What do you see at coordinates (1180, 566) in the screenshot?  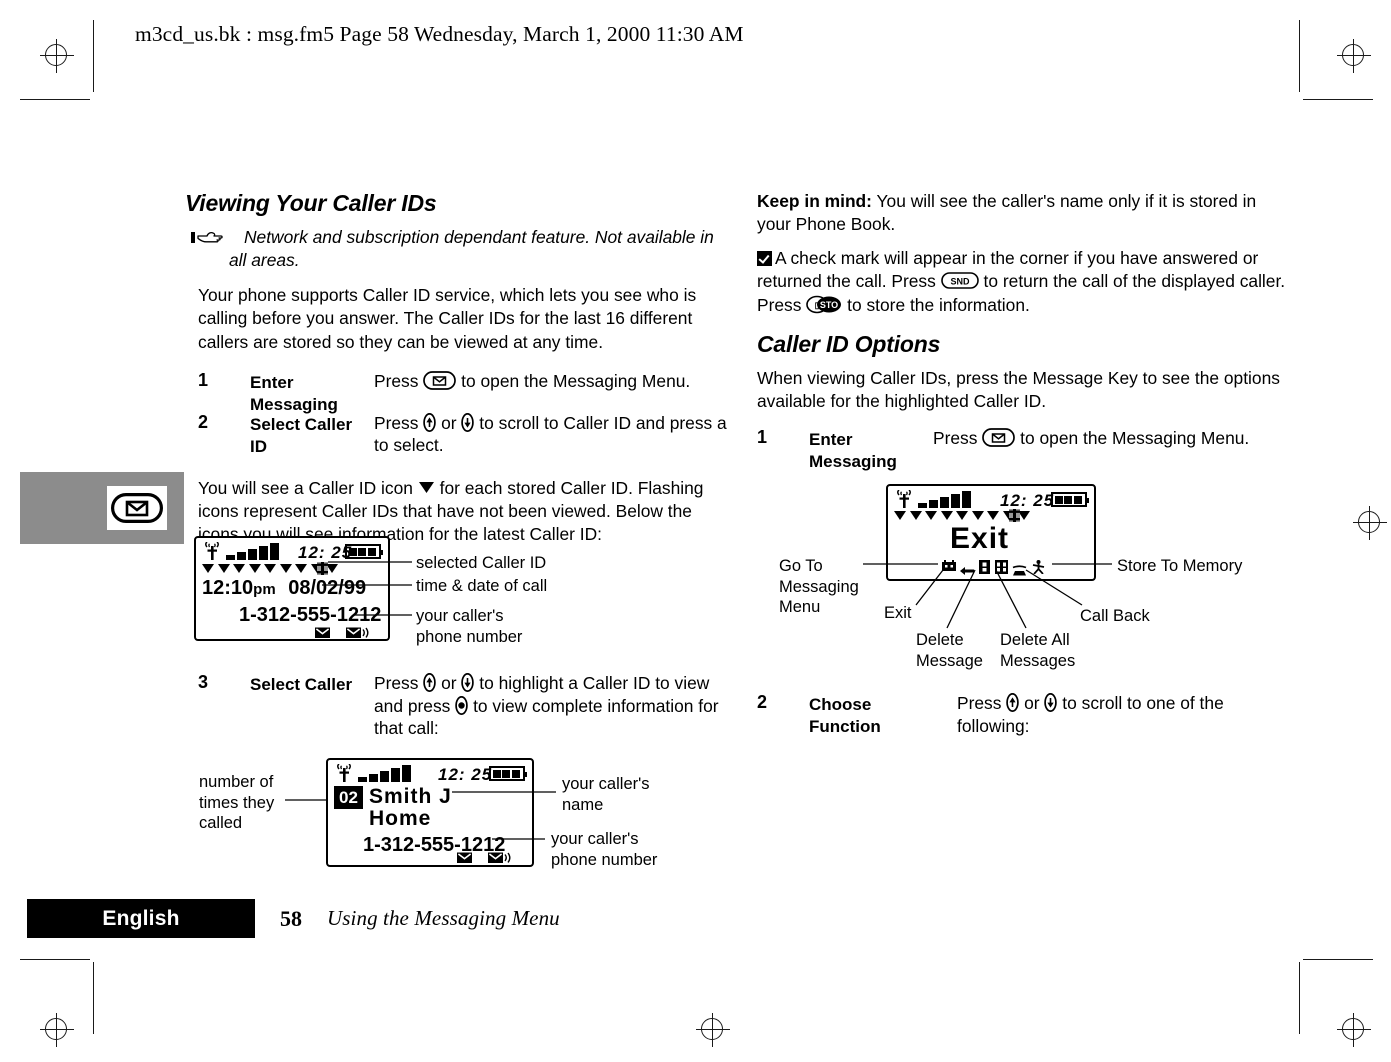 I see `callout-store-to-memory: Store To Memory` at bounding box center [1180, 566].